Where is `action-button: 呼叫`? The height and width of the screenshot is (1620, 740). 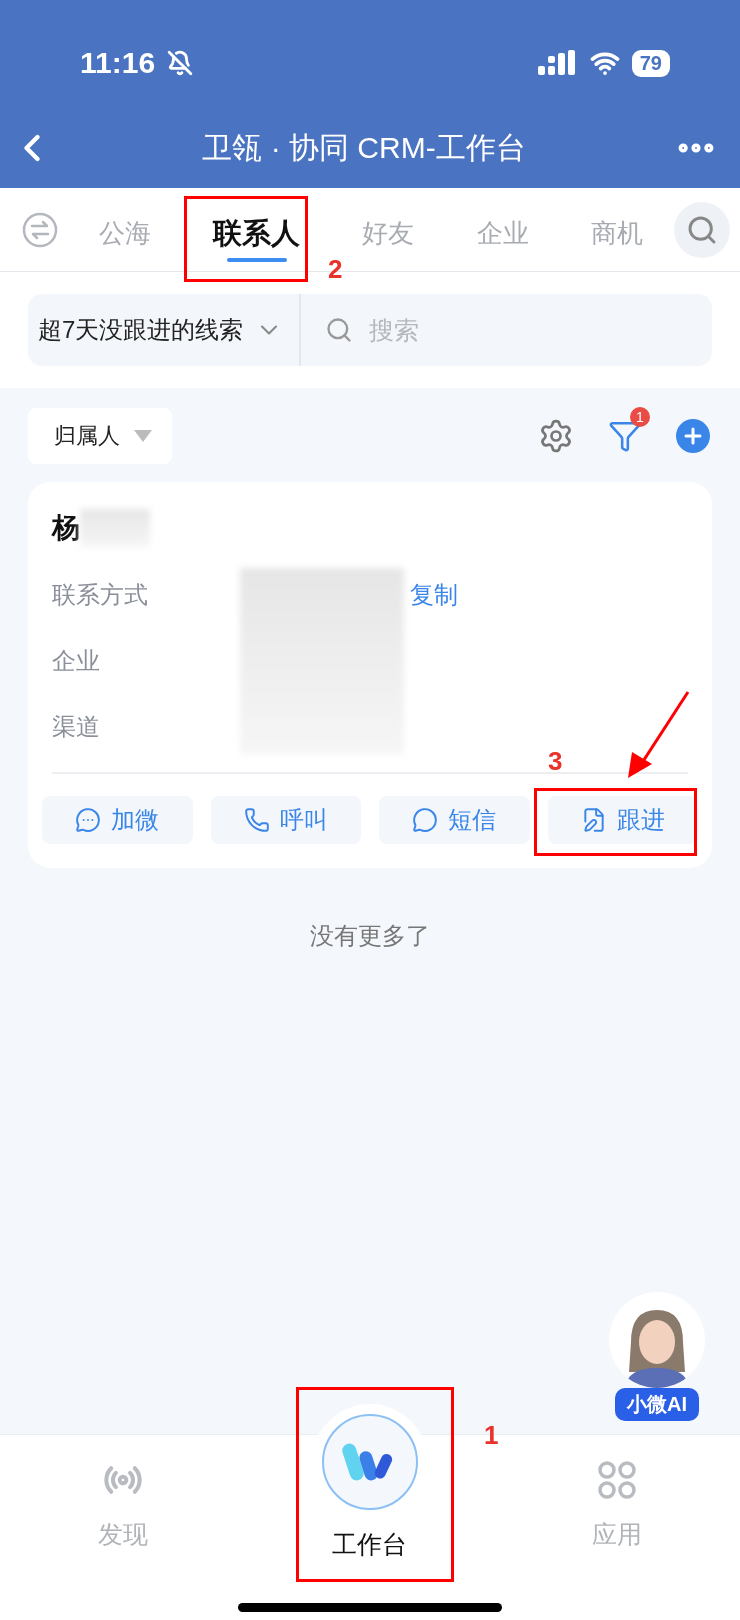
action-button: 呼叫 is located at coordinates (285, 820).